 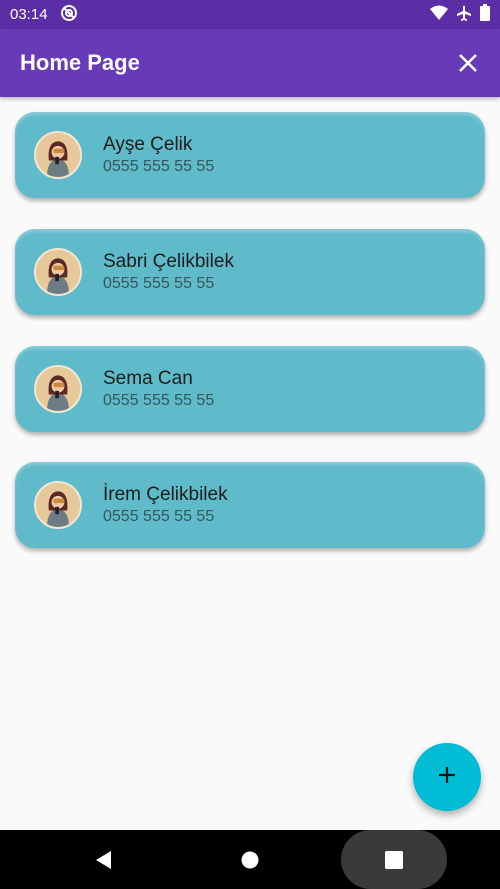 What do you see at coordinates (148, 144) in the screenshot?
I see `contact-name: Ayşe Çelik` at bounding box center [148, 144].